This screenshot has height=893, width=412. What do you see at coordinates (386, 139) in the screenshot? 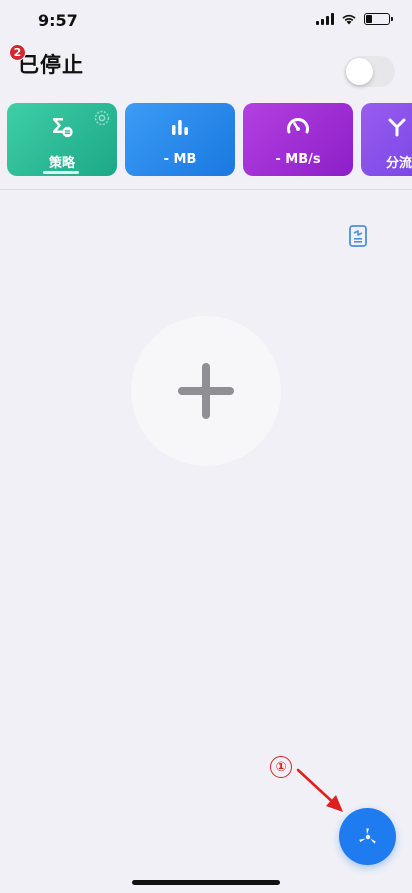
I see `card-split: 分流` at bounding box center [386, 139].